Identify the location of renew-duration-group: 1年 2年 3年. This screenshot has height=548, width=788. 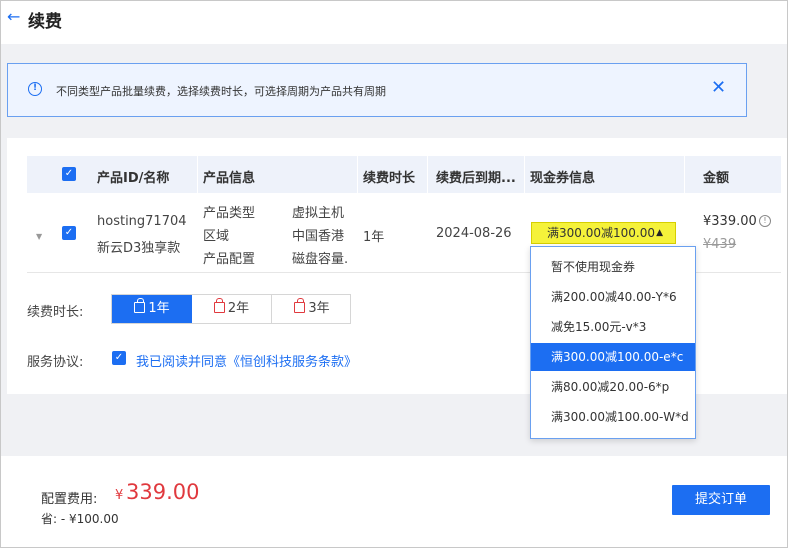
(231, 309).